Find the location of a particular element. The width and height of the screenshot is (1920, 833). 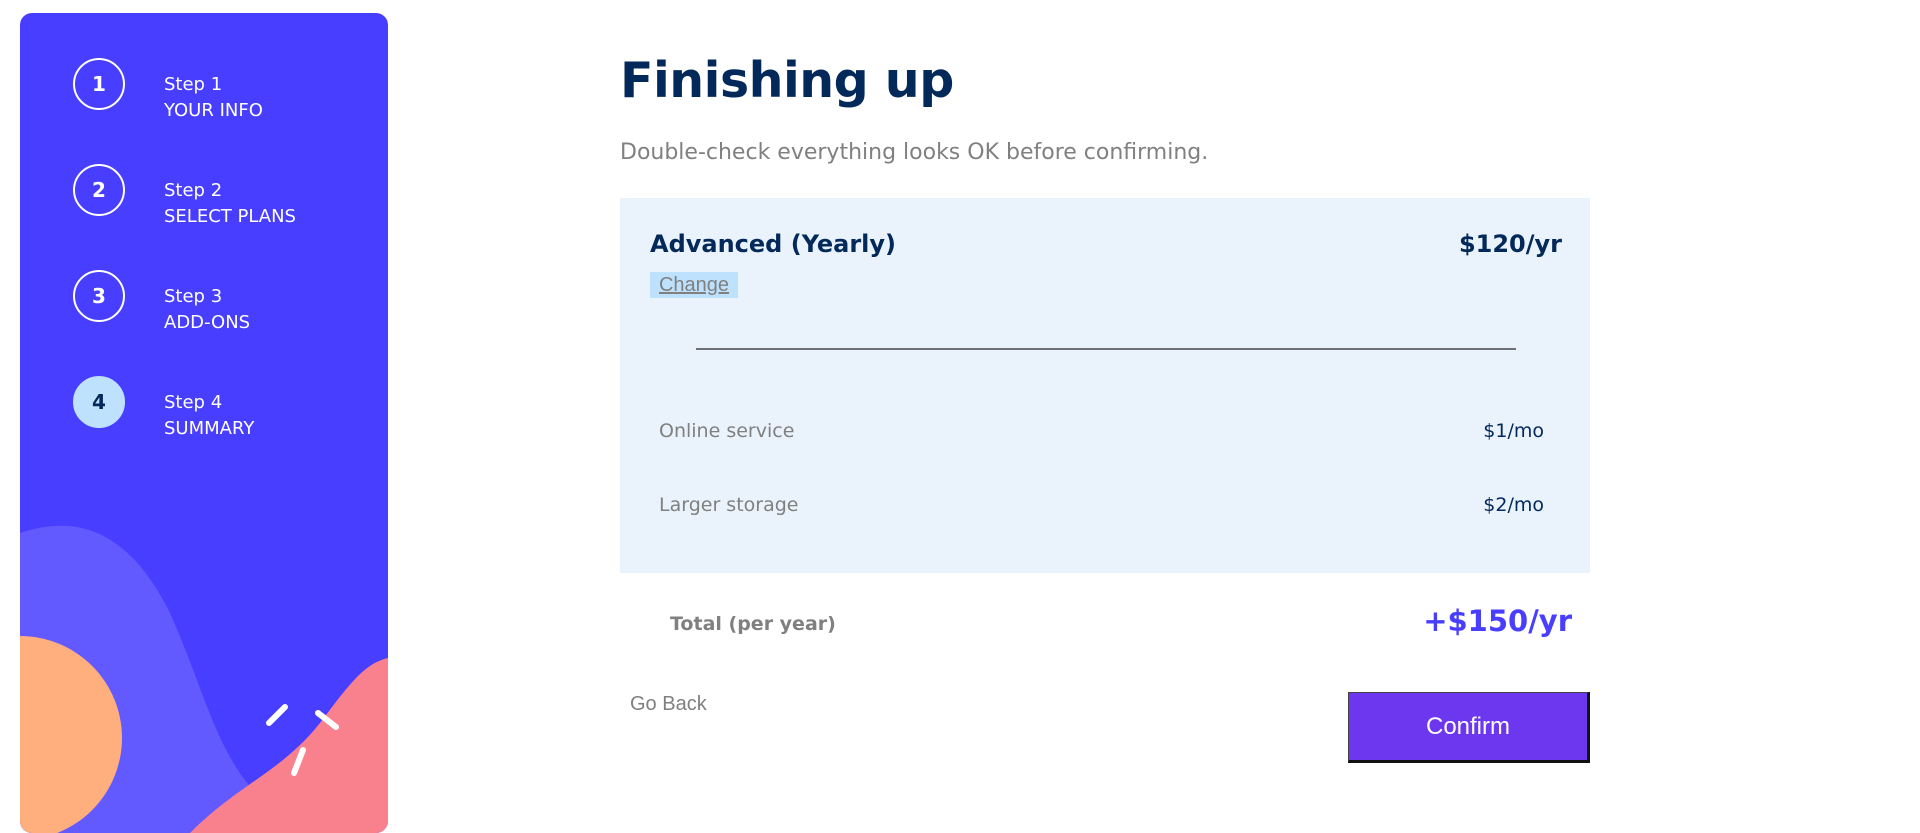

addon-price: $1/mo is located at coordinates (1513, 431).